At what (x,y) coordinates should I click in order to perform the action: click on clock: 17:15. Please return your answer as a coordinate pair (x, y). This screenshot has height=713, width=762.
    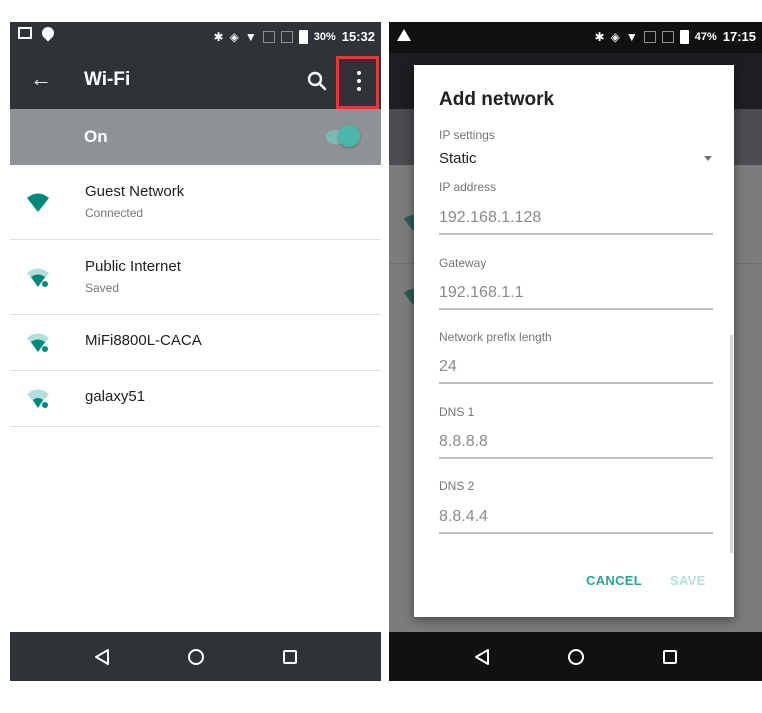
    Looking at the image, I should click on (739, 36).